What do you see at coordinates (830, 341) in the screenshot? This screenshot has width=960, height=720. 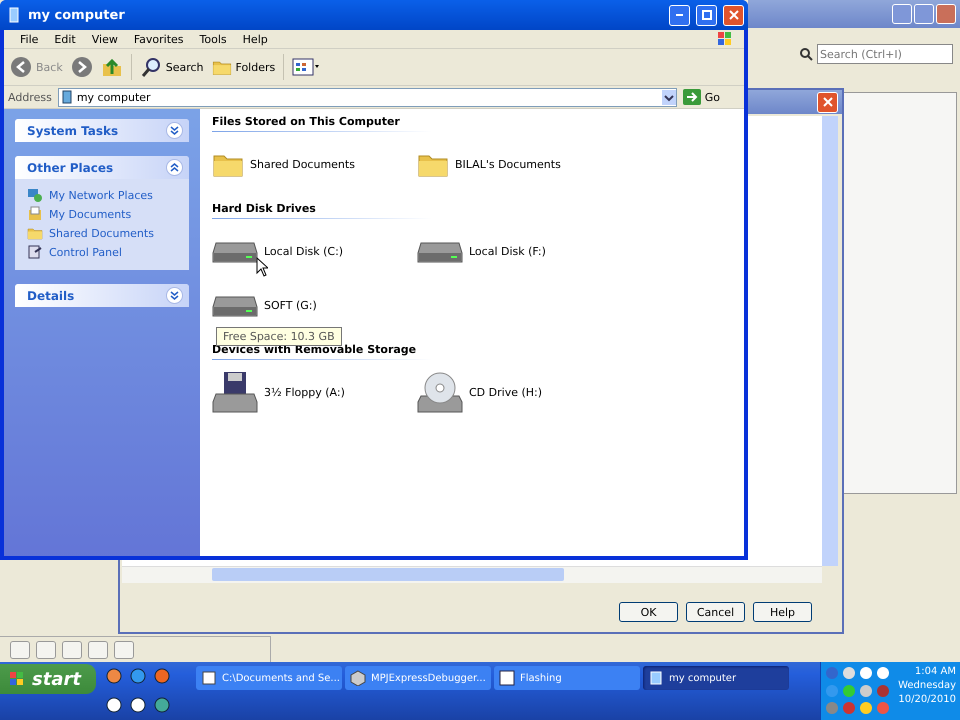 I see `vertical-scrollbar` at bounding box center [830, 341].